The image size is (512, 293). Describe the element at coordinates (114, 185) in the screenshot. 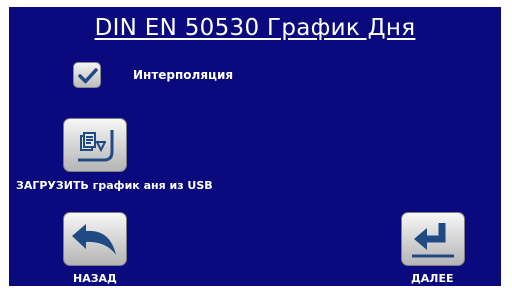

I see `load-from-usb-label: ЗАГРУЗИТЬ график аня из USB` at that location.